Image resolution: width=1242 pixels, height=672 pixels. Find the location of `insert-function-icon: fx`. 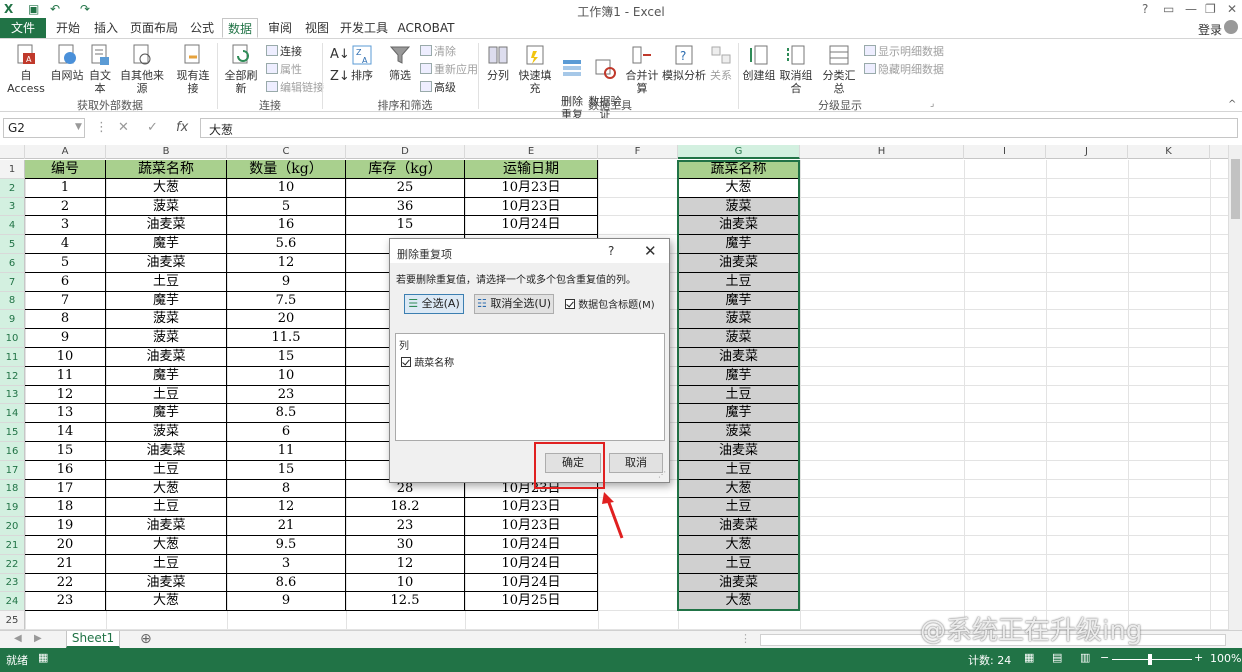

insert-function-icon: fx is located at coordinates (182, 127).